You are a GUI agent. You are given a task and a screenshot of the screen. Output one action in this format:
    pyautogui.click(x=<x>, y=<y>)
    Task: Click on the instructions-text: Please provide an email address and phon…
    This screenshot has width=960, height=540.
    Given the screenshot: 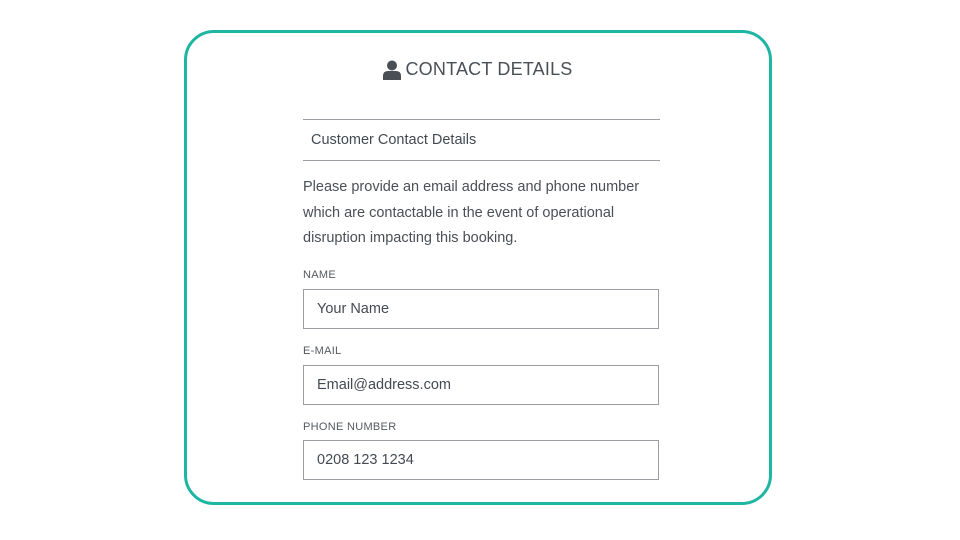 What is the action you would take?
    pyautogui.click(x=471, y=212)
    